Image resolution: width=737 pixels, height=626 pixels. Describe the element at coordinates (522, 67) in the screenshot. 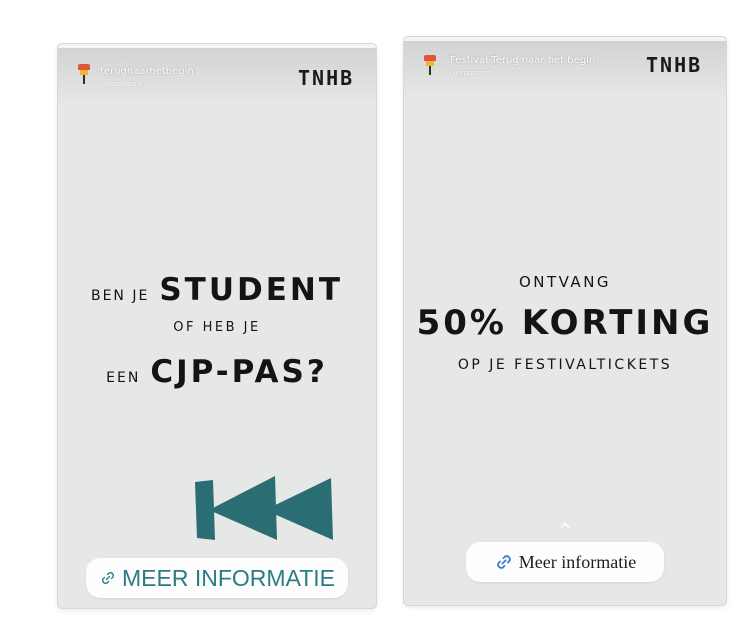

I see `account-info: Festival Terug naar het begin Gesponsord` at that location.